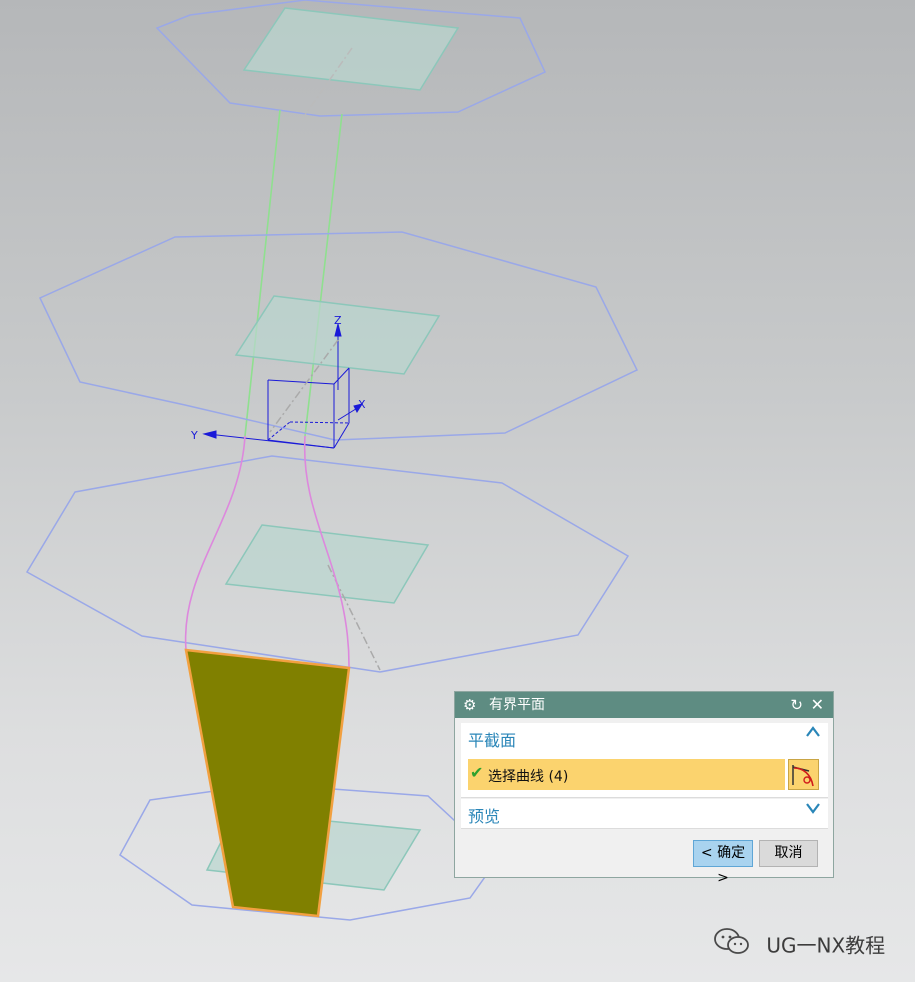 The width and height of the screenshot is (915, 982). I want to click on spline-curve-left, so click(215, 543).